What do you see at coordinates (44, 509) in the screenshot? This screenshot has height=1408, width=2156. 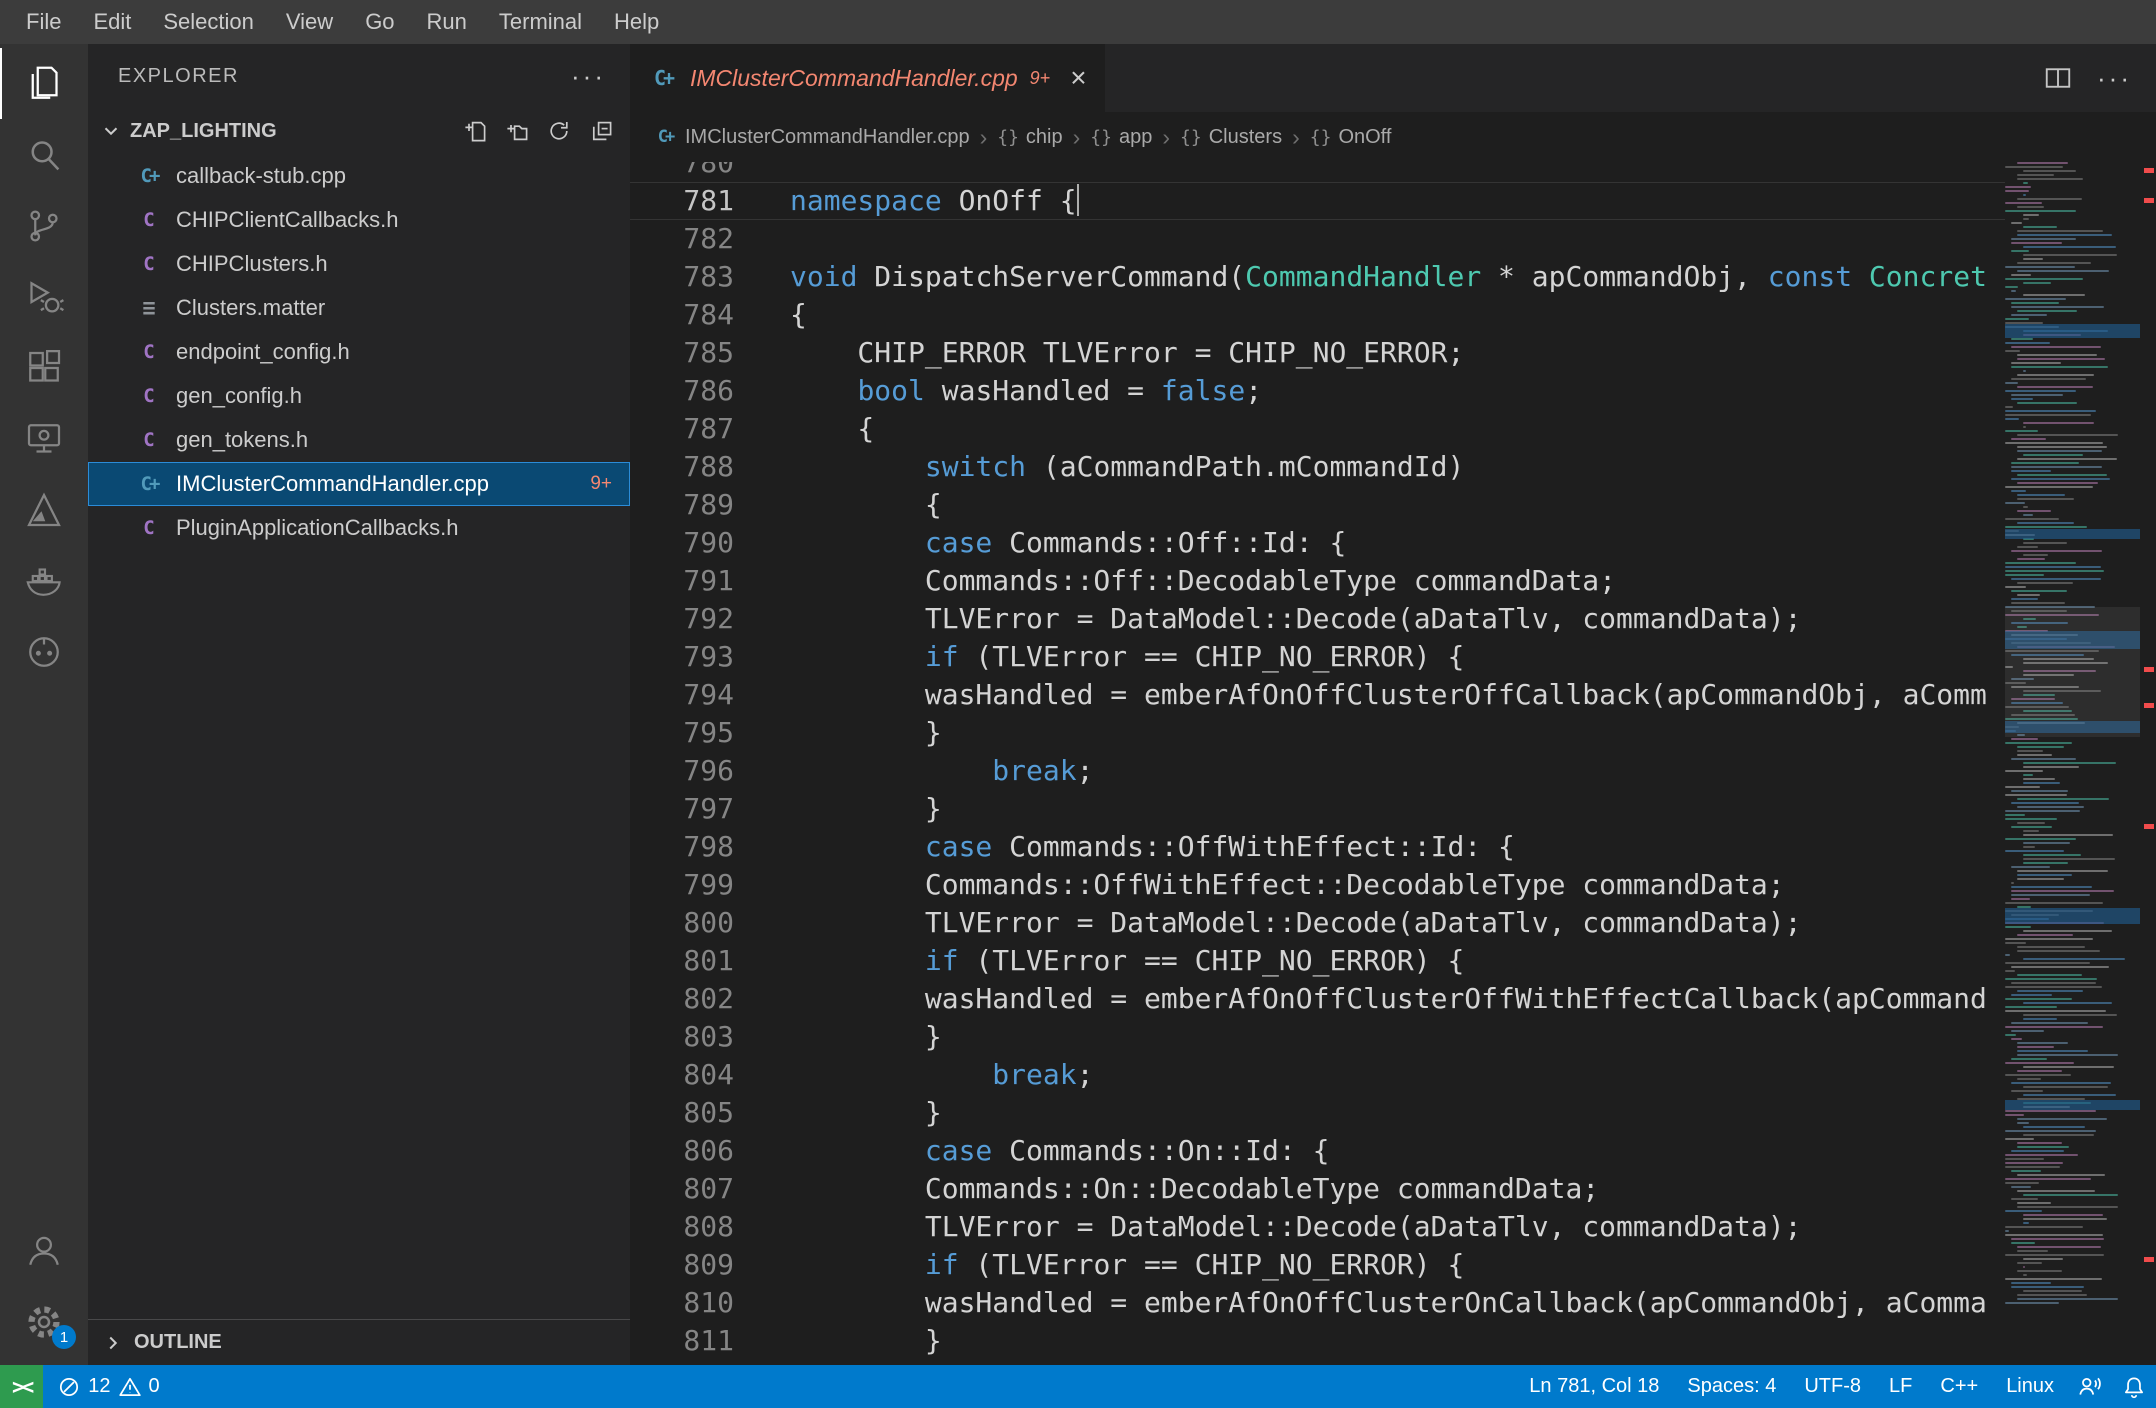 I see `cmake-icon` at bounding box center [44, 509].